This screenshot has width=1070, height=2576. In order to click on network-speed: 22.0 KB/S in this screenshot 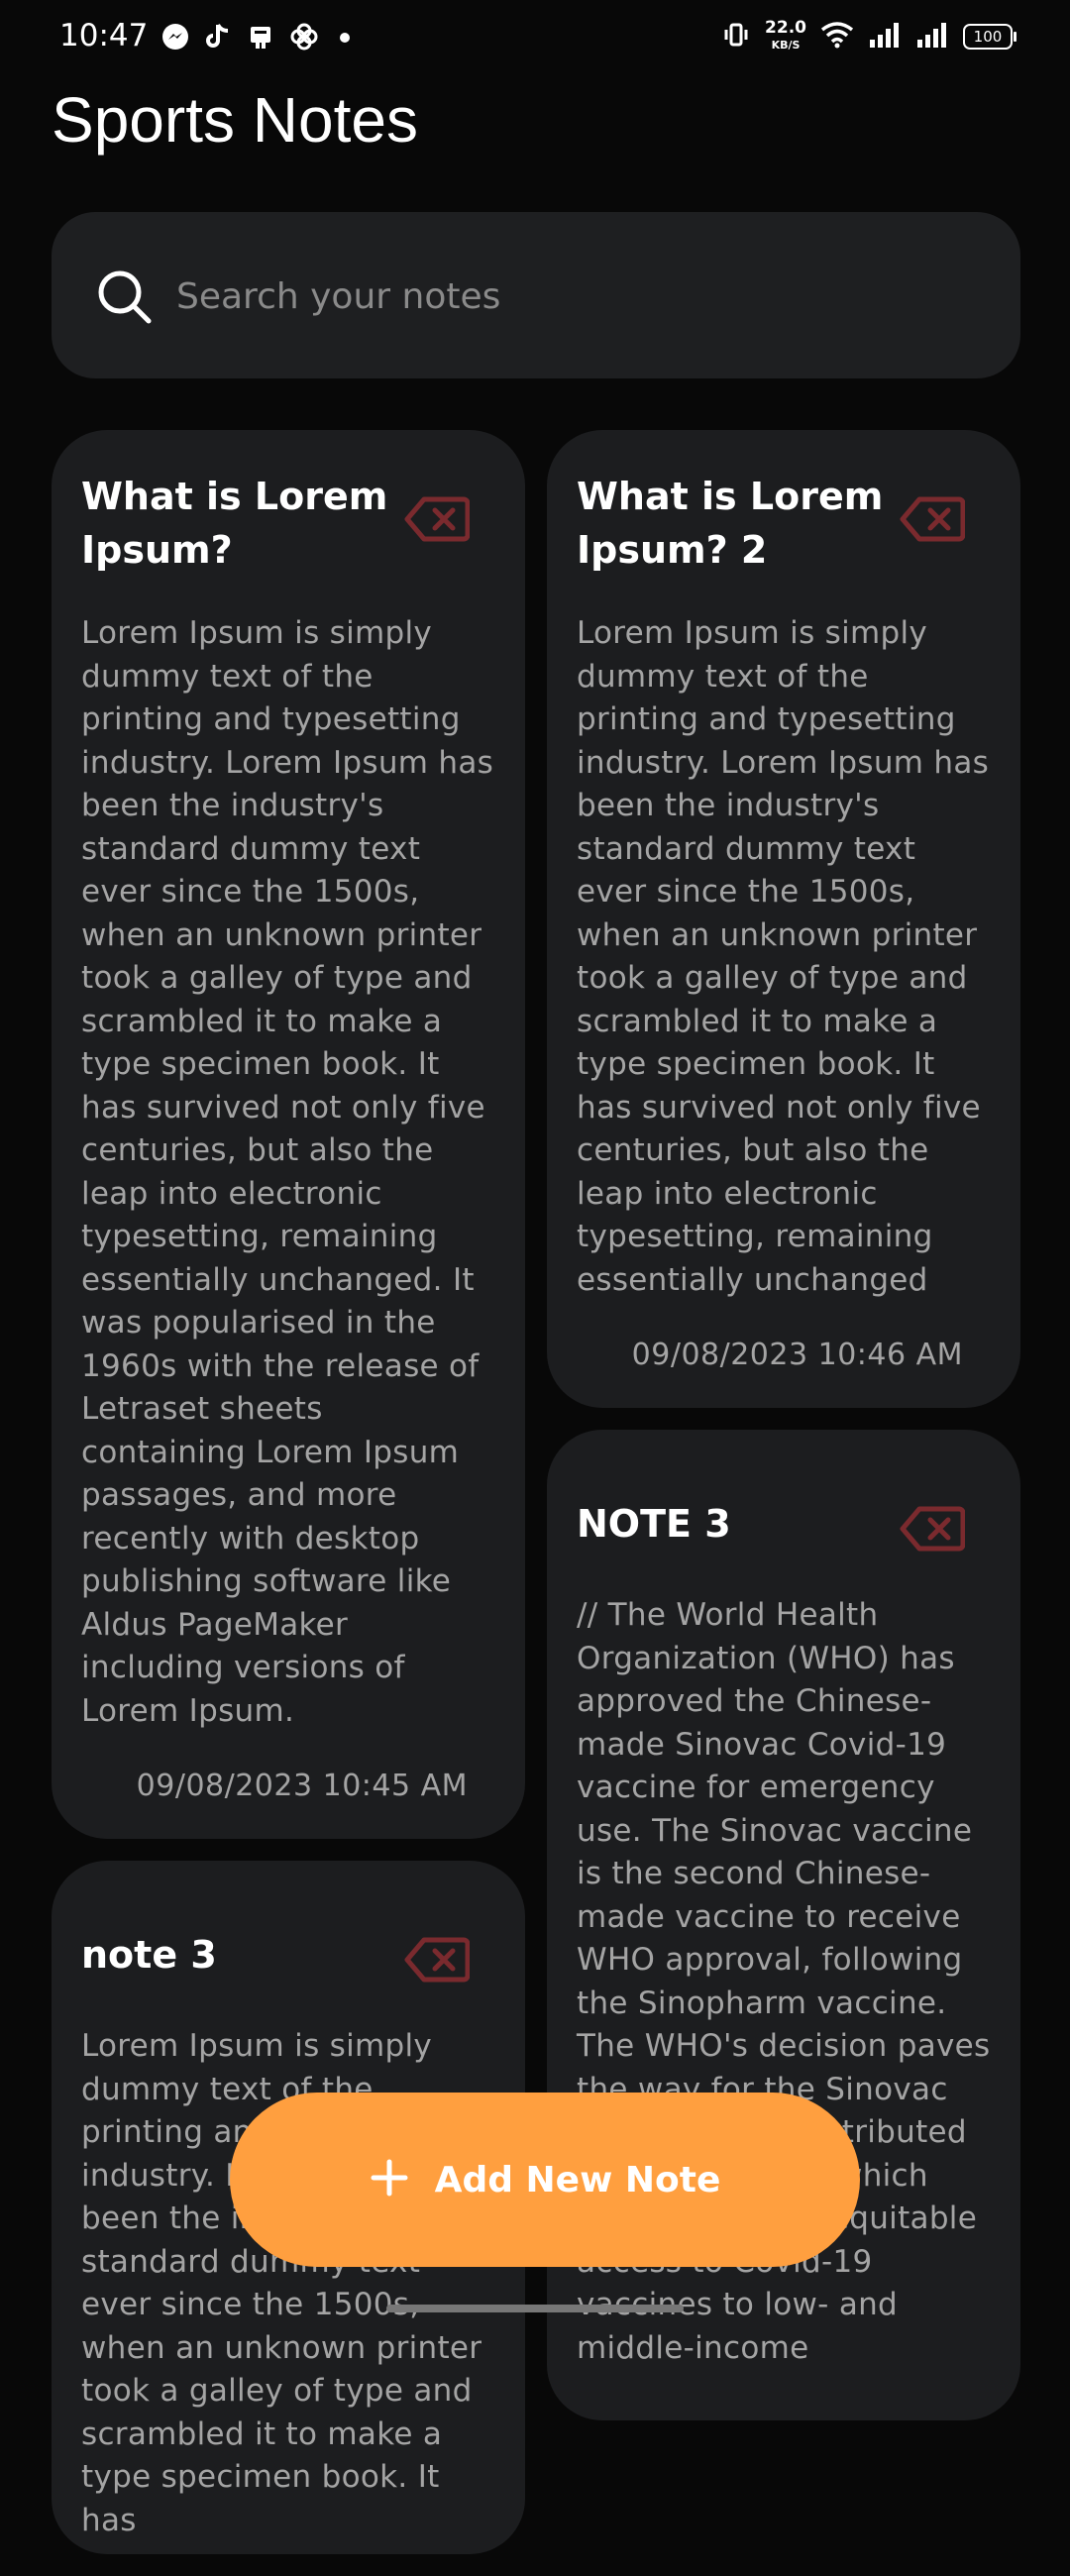, I will do `click(785, 37)`.